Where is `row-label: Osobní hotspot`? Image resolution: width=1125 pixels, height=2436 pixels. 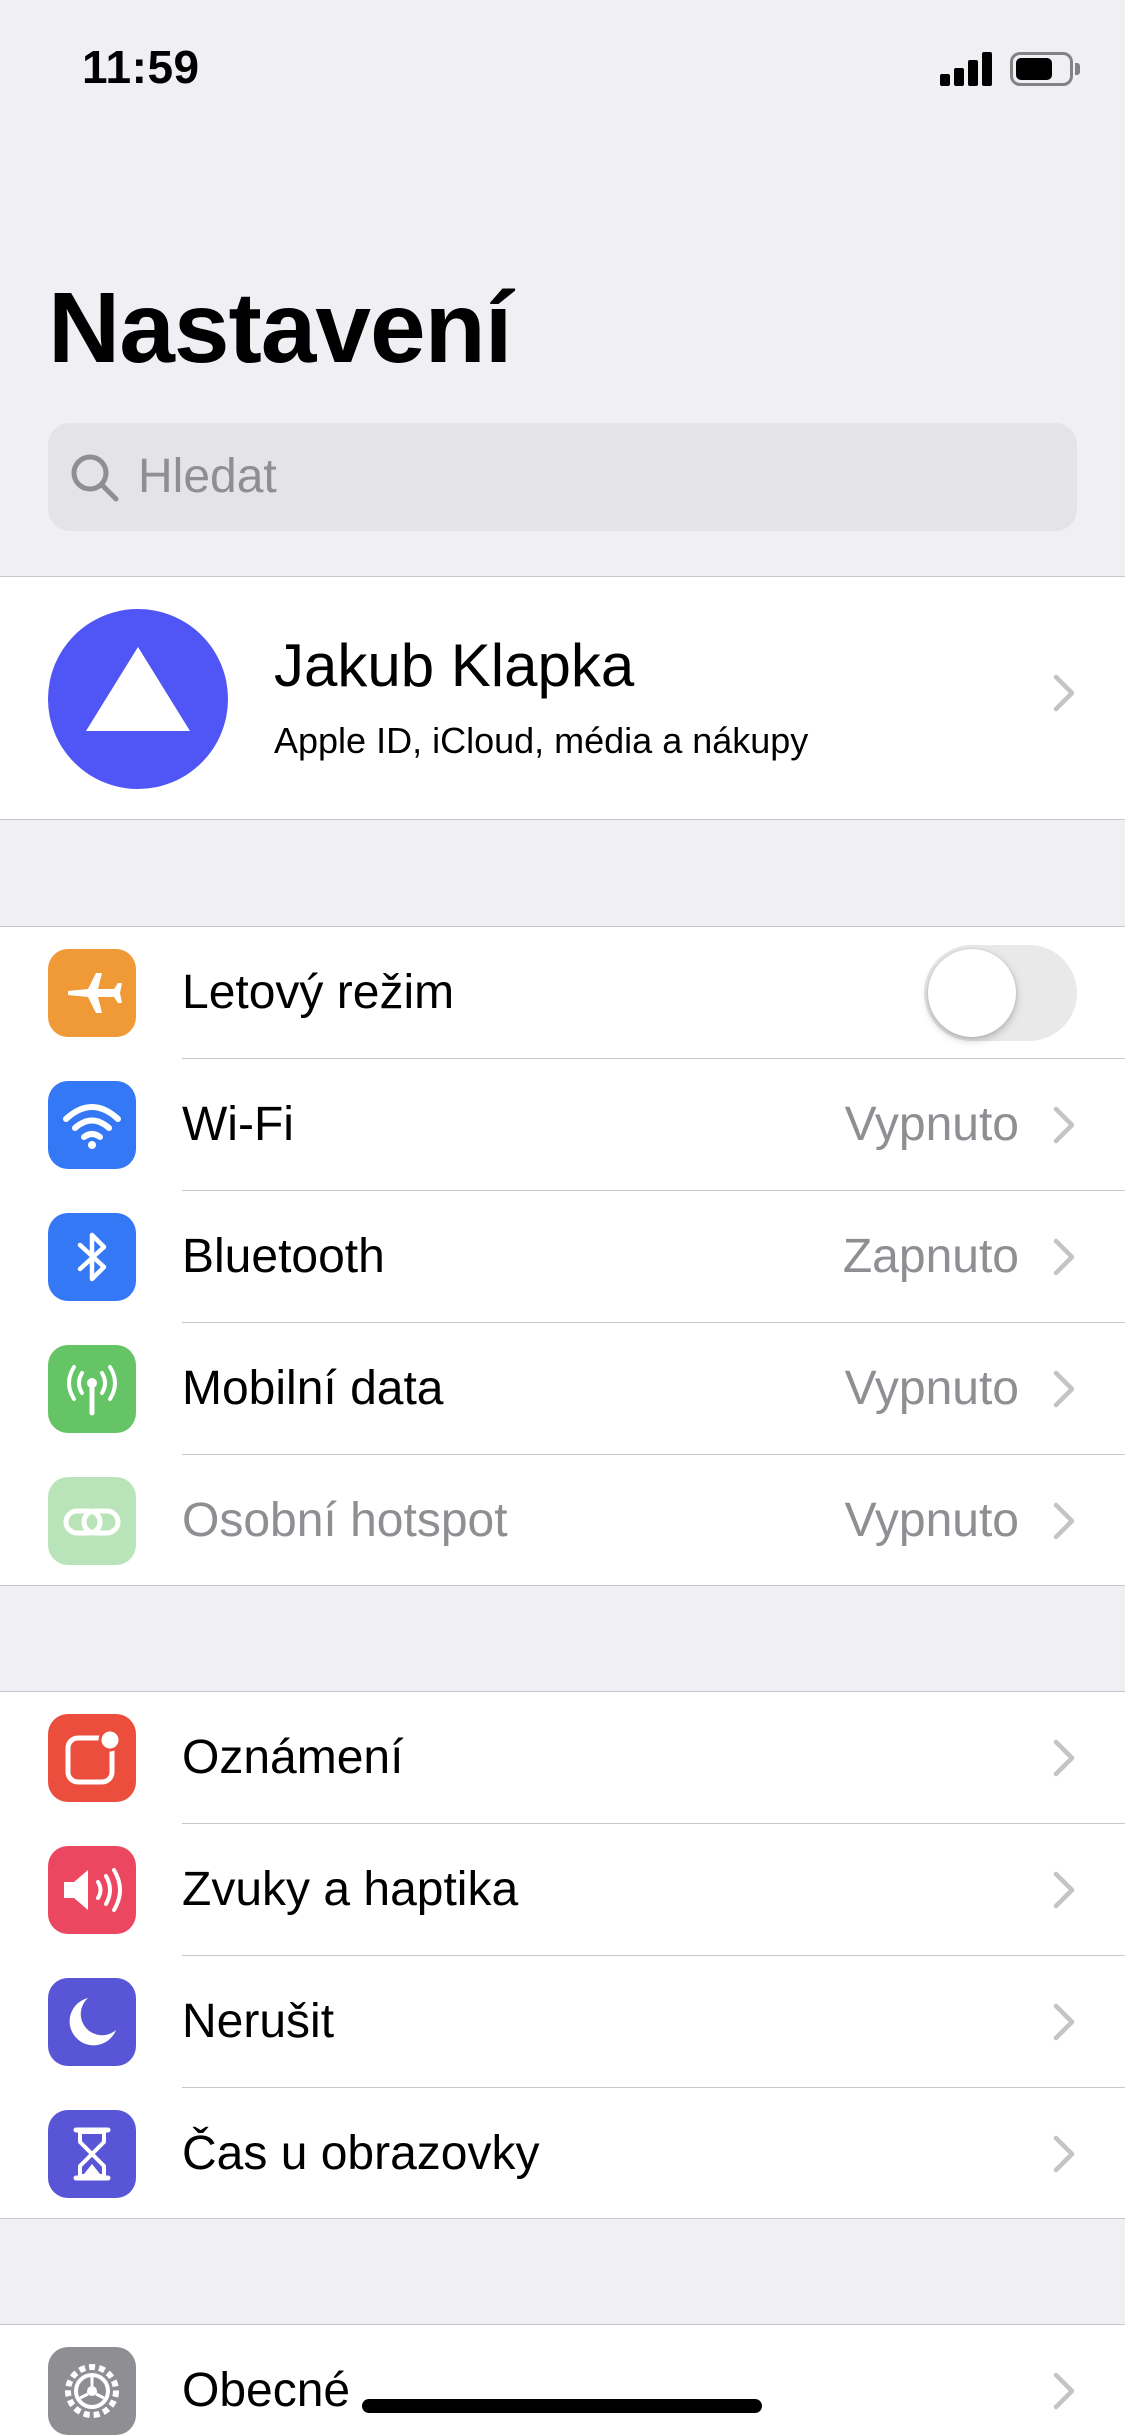
row-label: Osobní hotspot is located at coordinates (345, 1520).